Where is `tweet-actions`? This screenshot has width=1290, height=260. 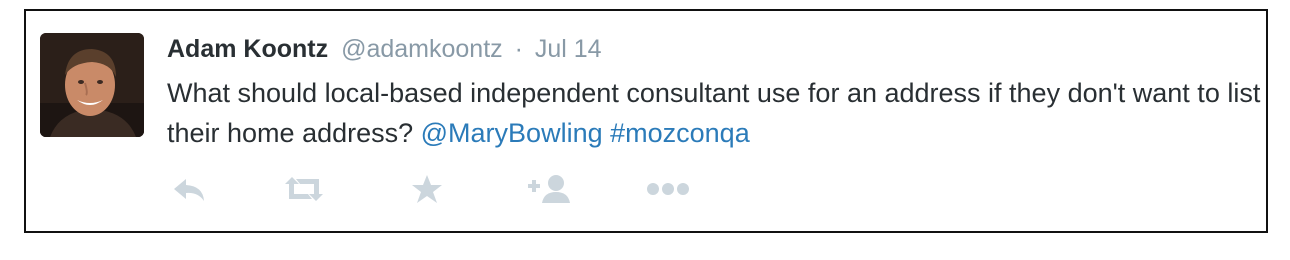 tweet-actions is located at coordinates (429, 189).